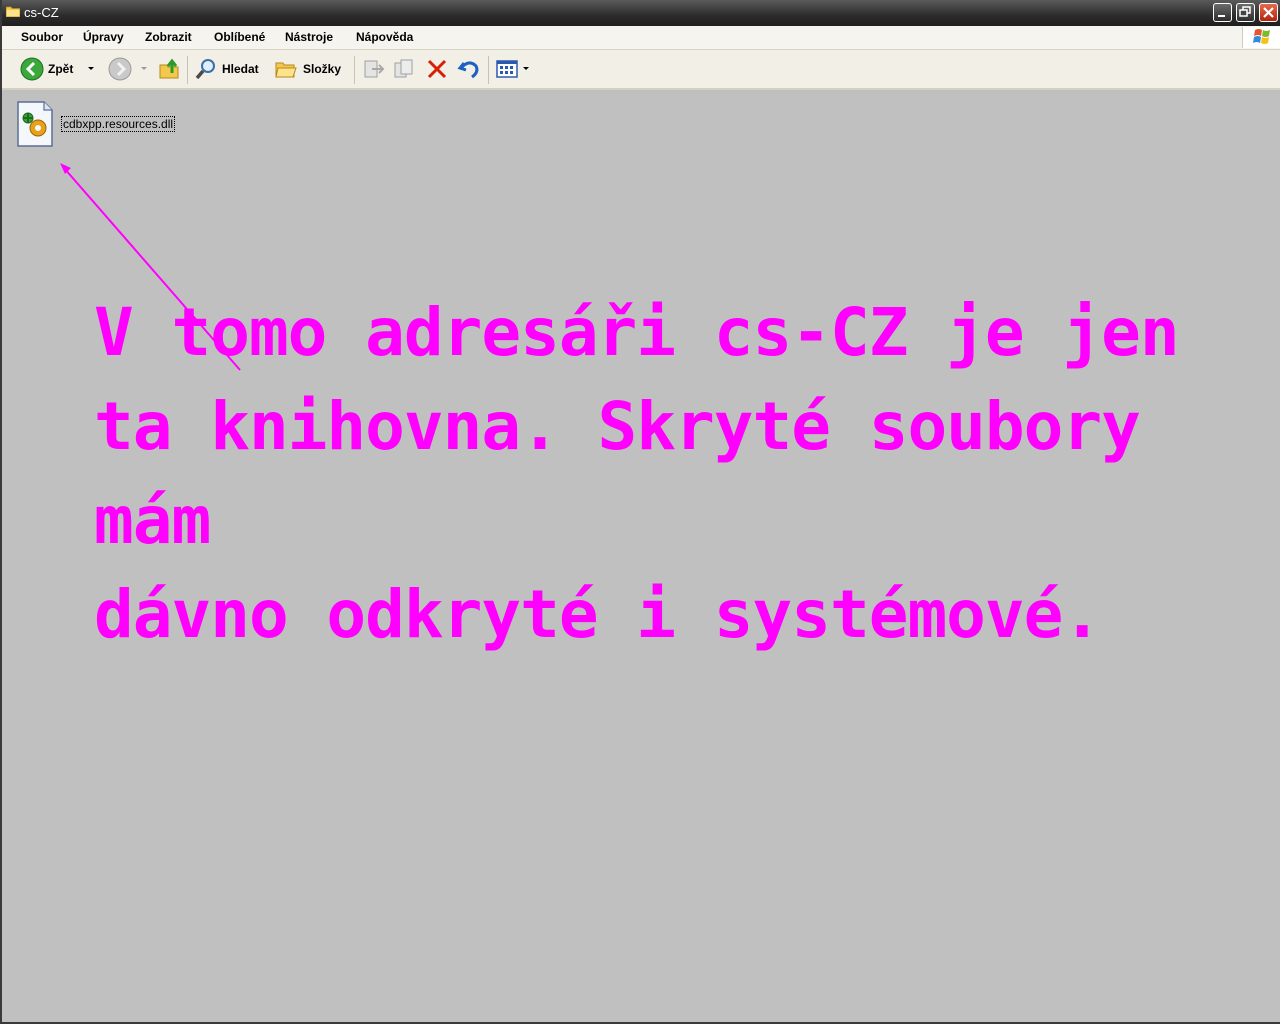 The height and width of the screenshot is (1024, 1280). Describe the element at coordinates (286, 70) in the screenshot. I see `folders-icon` at that location.